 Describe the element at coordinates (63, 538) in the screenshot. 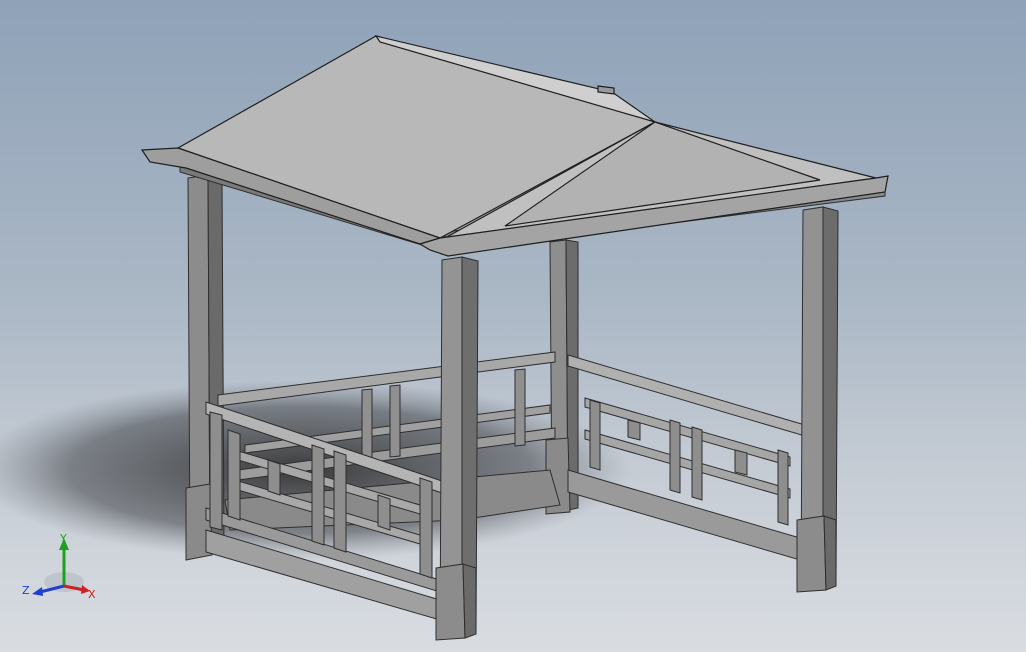

I see `y-axis-label: Y` at that location.